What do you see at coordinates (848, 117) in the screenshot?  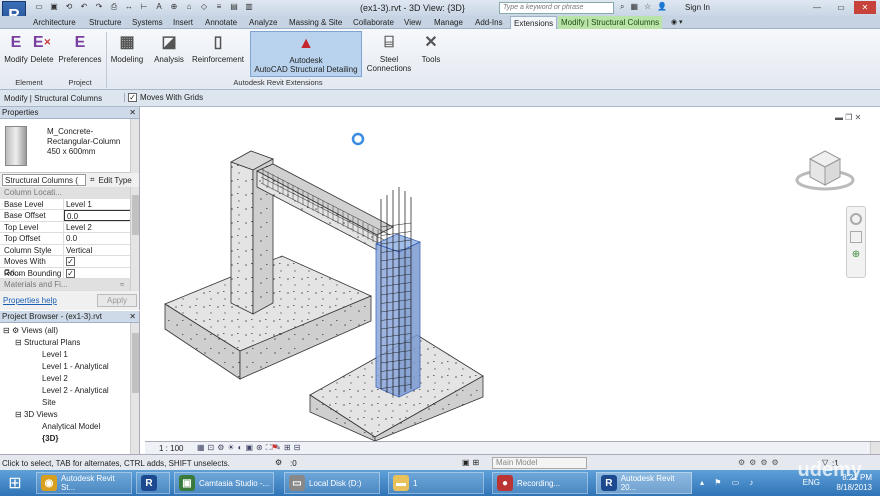 I see `view-window-controls-icon: ▬ ❐ ✕` at bounding box center [848, 117].